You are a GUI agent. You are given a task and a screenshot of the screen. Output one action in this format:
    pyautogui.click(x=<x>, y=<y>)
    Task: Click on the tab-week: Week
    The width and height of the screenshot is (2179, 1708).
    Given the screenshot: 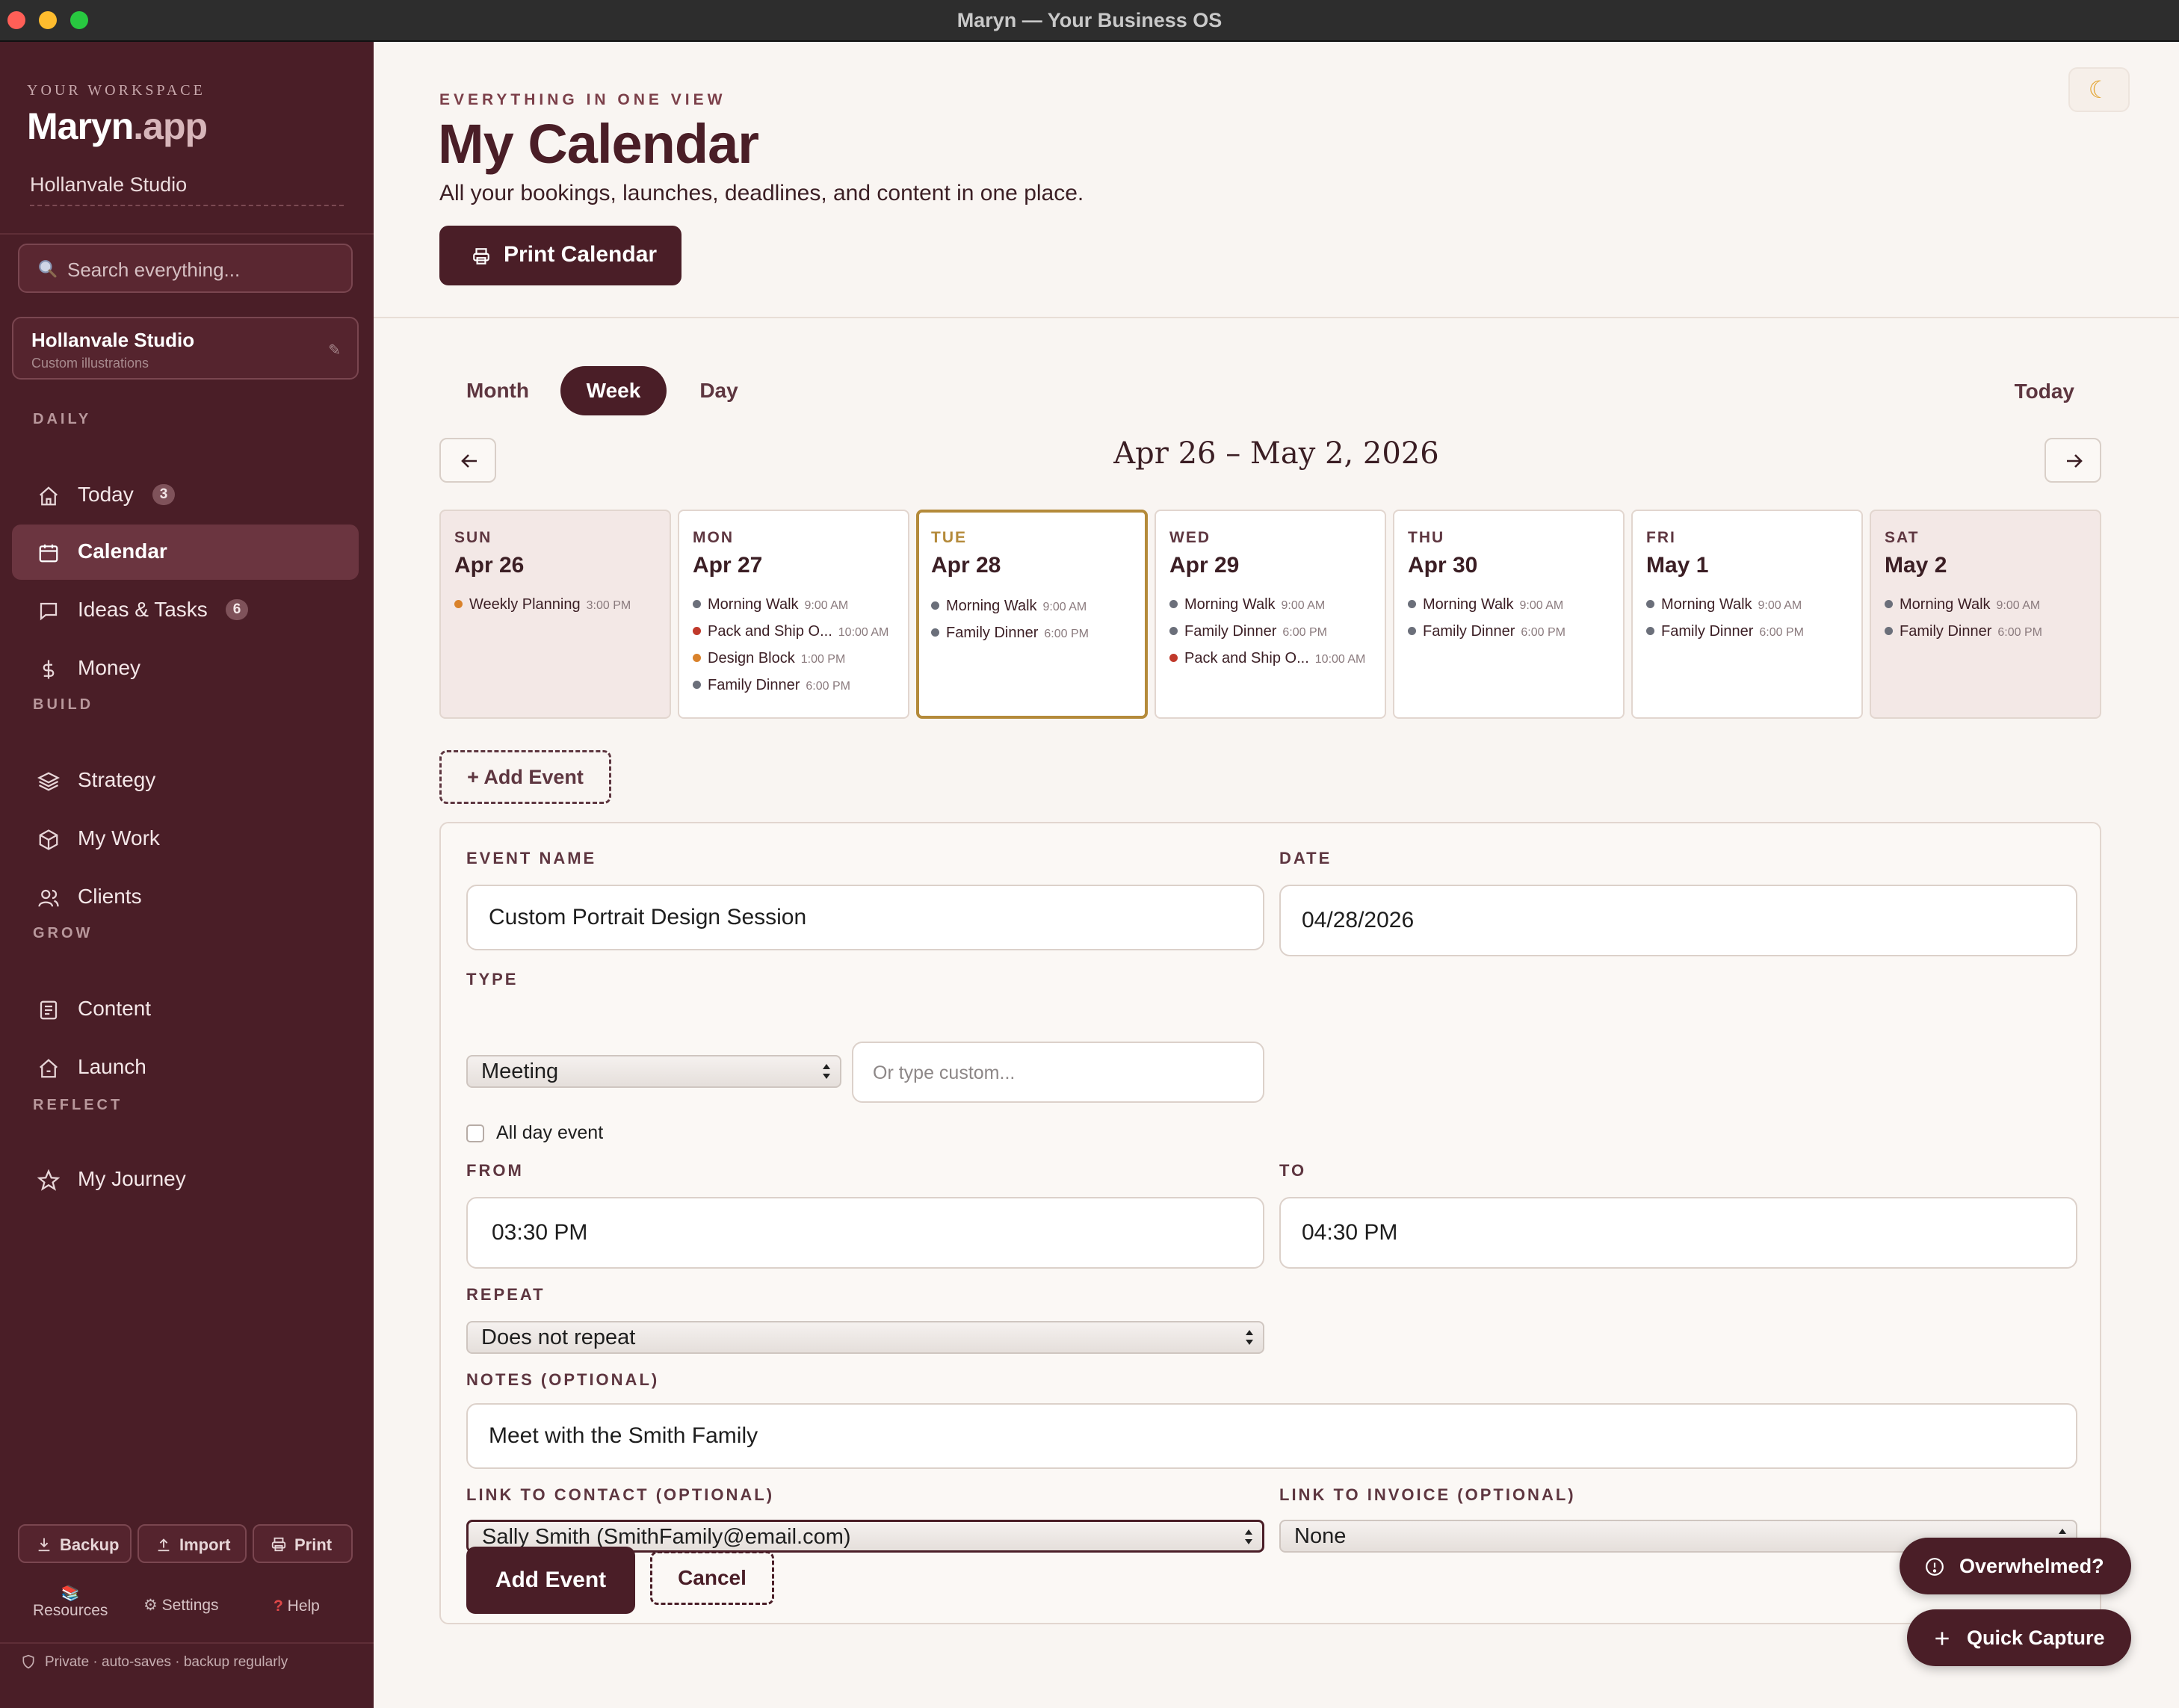 What is the action you would take?
    pyautogui.click(x=613, y=390)
    